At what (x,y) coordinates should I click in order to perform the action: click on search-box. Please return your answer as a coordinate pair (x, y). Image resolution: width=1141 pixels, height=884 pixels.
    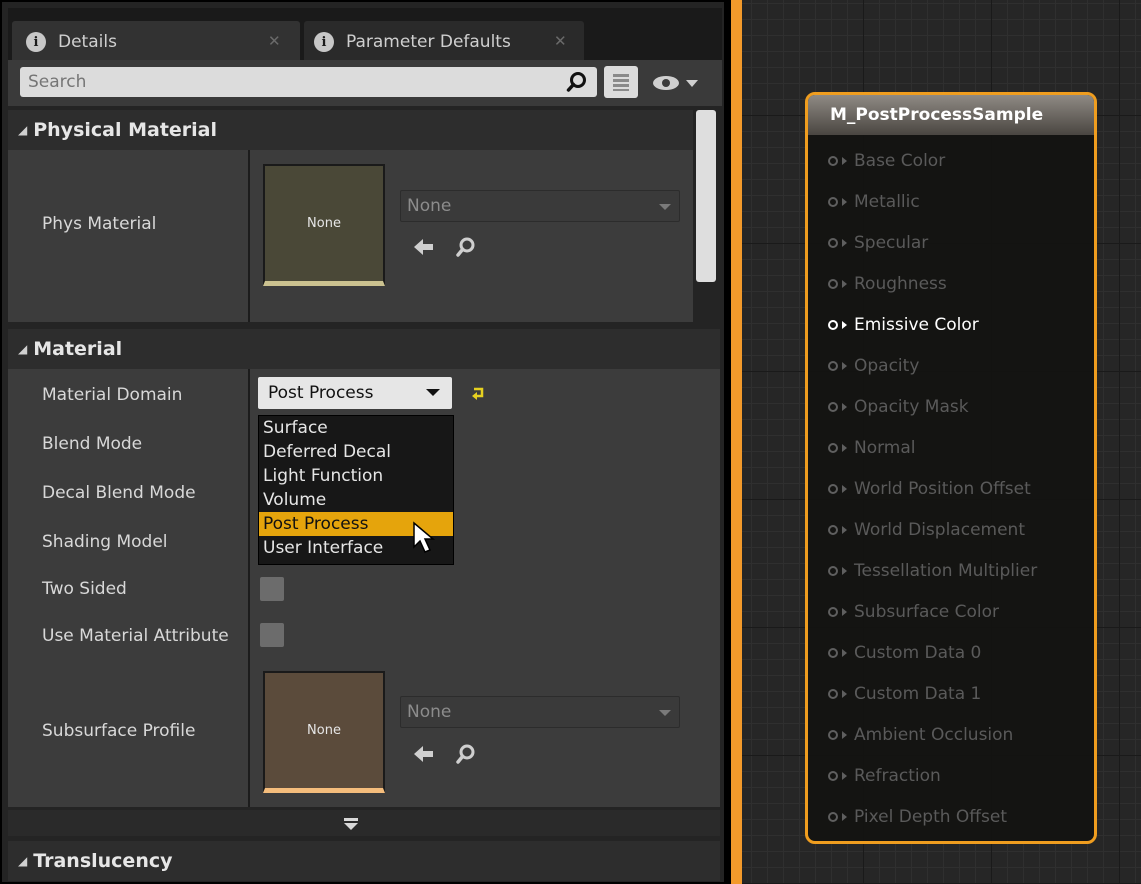
    Looking at the image, I should click on (308, 82).